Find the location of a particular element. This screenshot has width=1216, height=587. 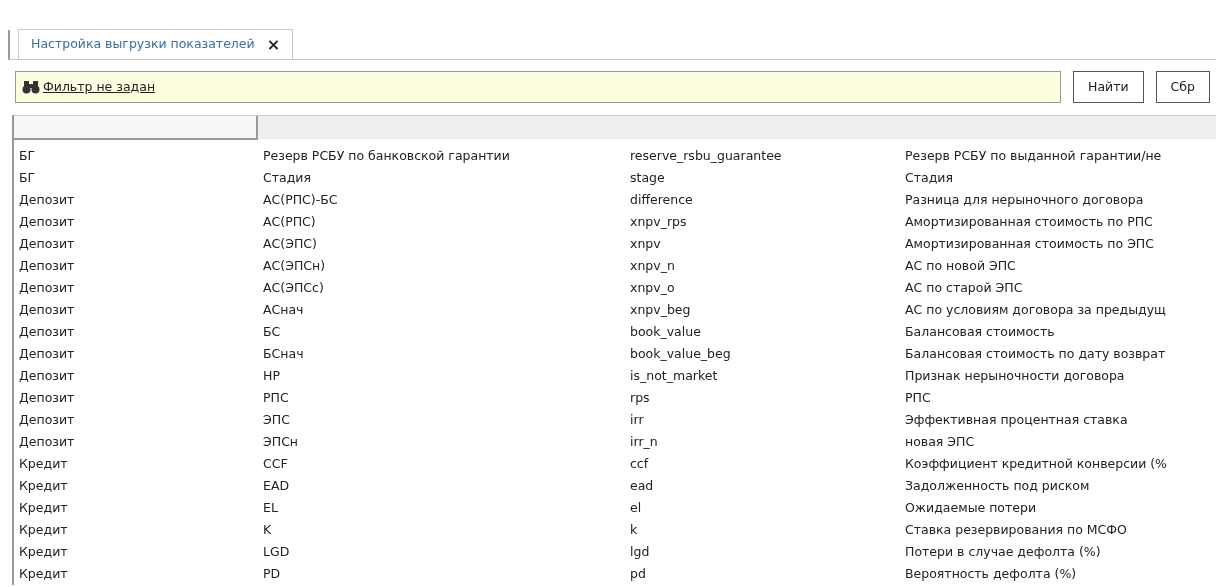

table-cell-text: irr_n is located at coordinates (644, 441).